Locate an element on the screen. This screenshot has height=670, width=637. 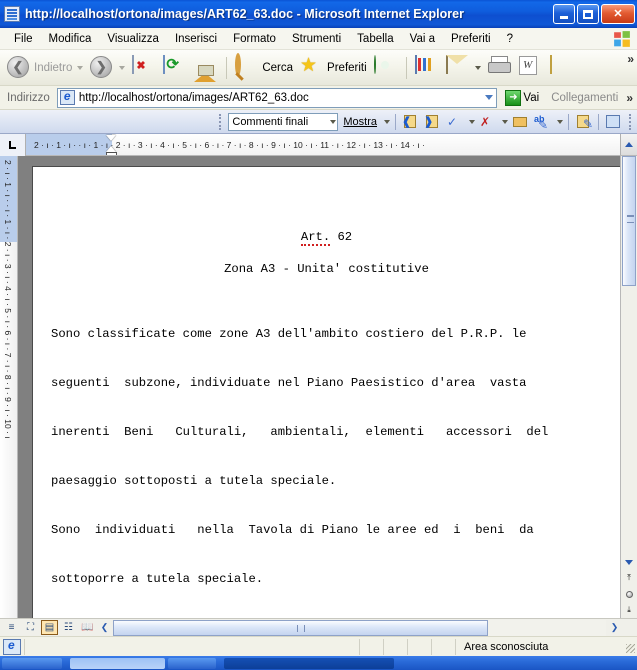
toolbar-grip is located at coordinates (220, 121).